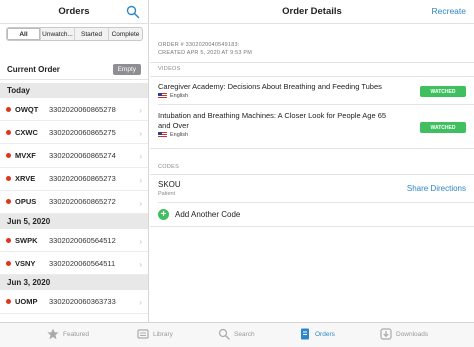 The image size is (474, 347). I want to click on order-row: MVXF 3302020060865274 ›, so click(74, 156).